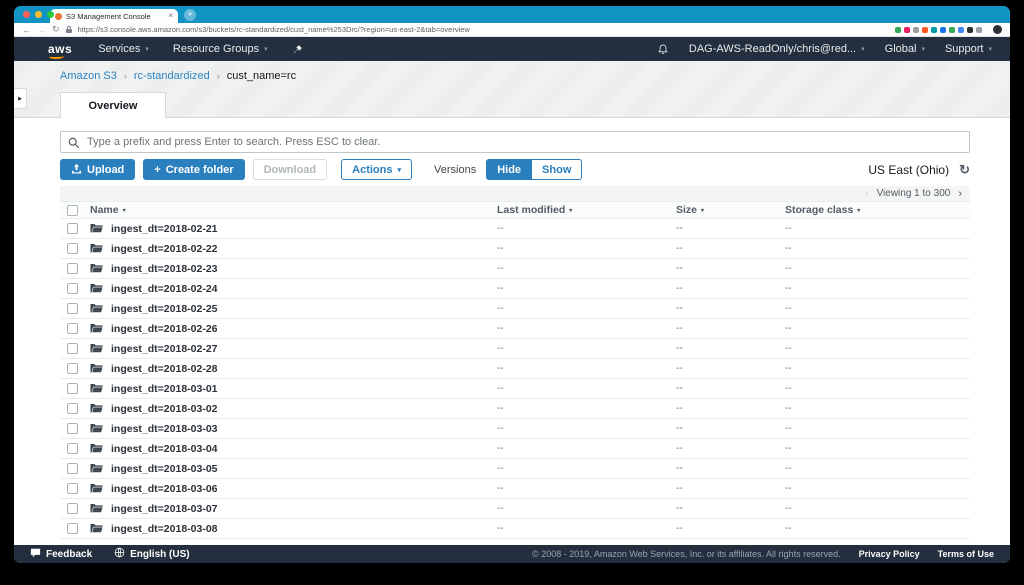  Describe the element at coordinates (164, 489) in the screenshot. I see `object-name-link: ingest_dt=2018-03-06` at that location.